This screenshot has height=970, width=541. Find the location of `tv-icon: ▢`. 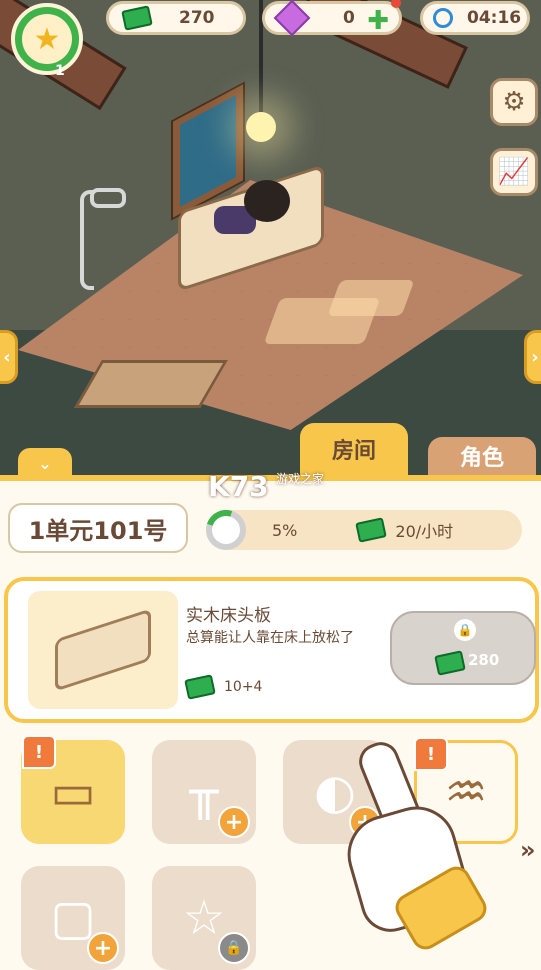

tv-icon: ▢ is located at coordinates (73, 918).